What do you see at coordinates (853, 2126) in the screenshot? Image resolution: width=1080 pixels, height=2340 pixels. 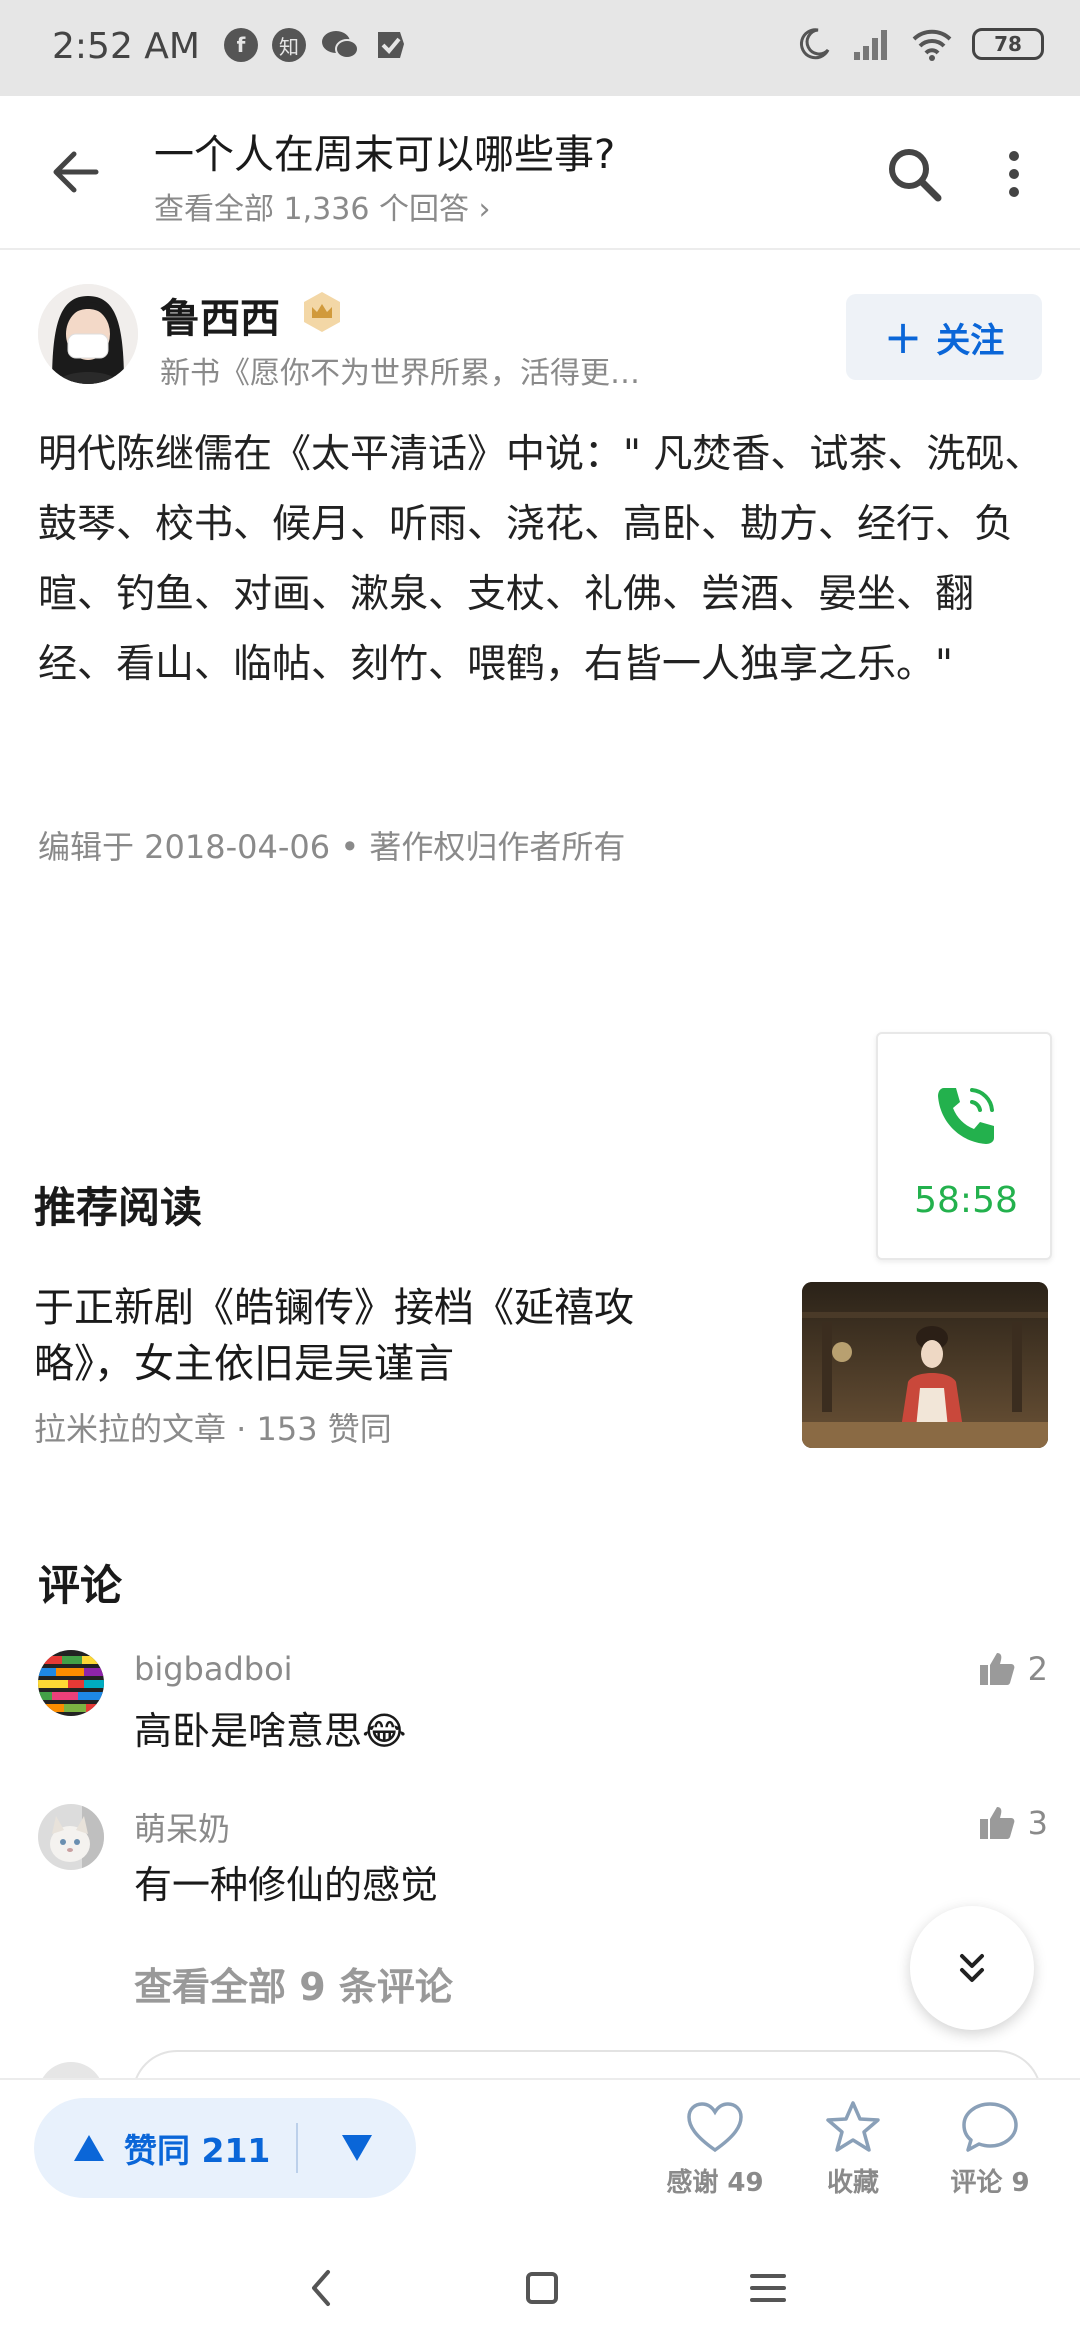 I see `star-icon` at bounding box center [853, 2126].